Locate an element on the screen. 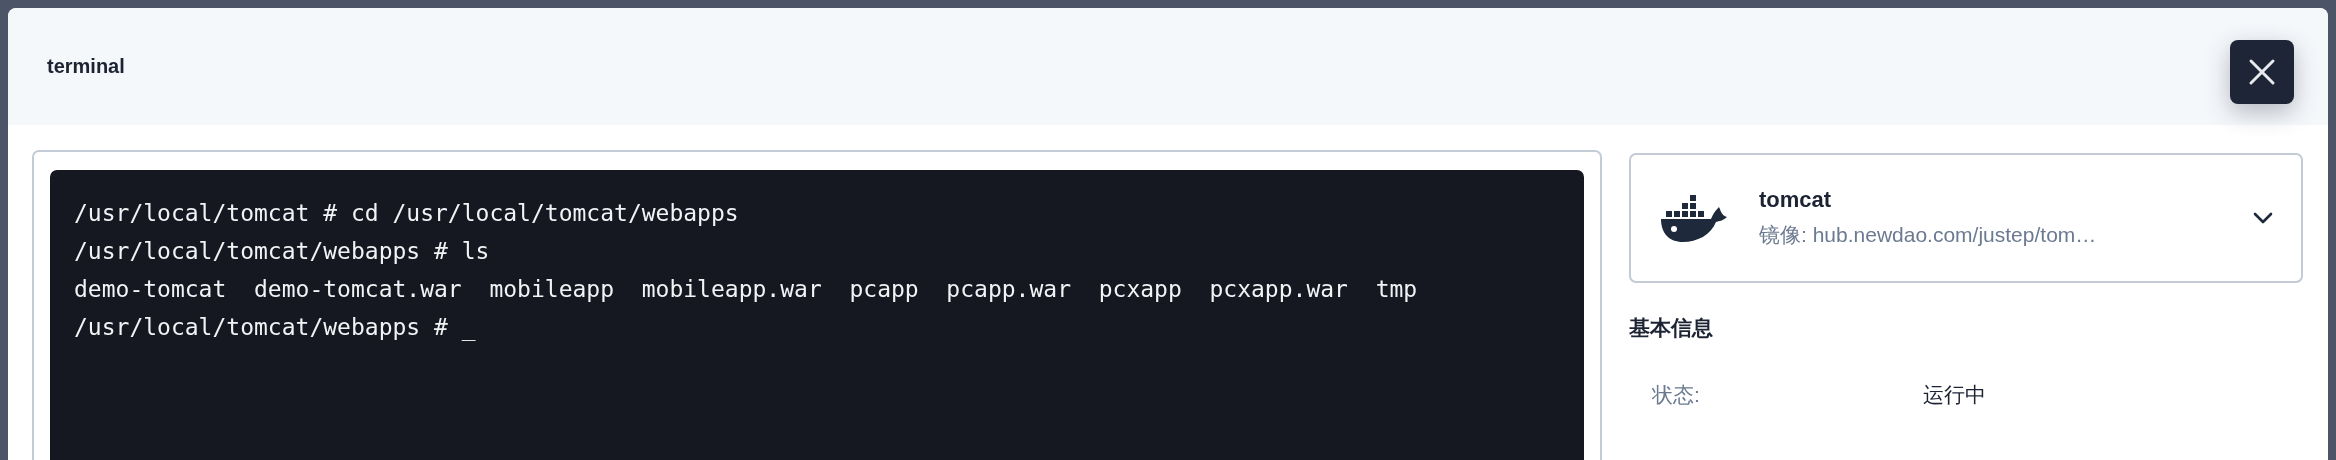  terminal-line: demo-tomcat demo-tomcat.war mobileapp mobileapp.war pcapp pcapp.war pcxapp pcxapp.war tmp is located at coordinates (746, 289).